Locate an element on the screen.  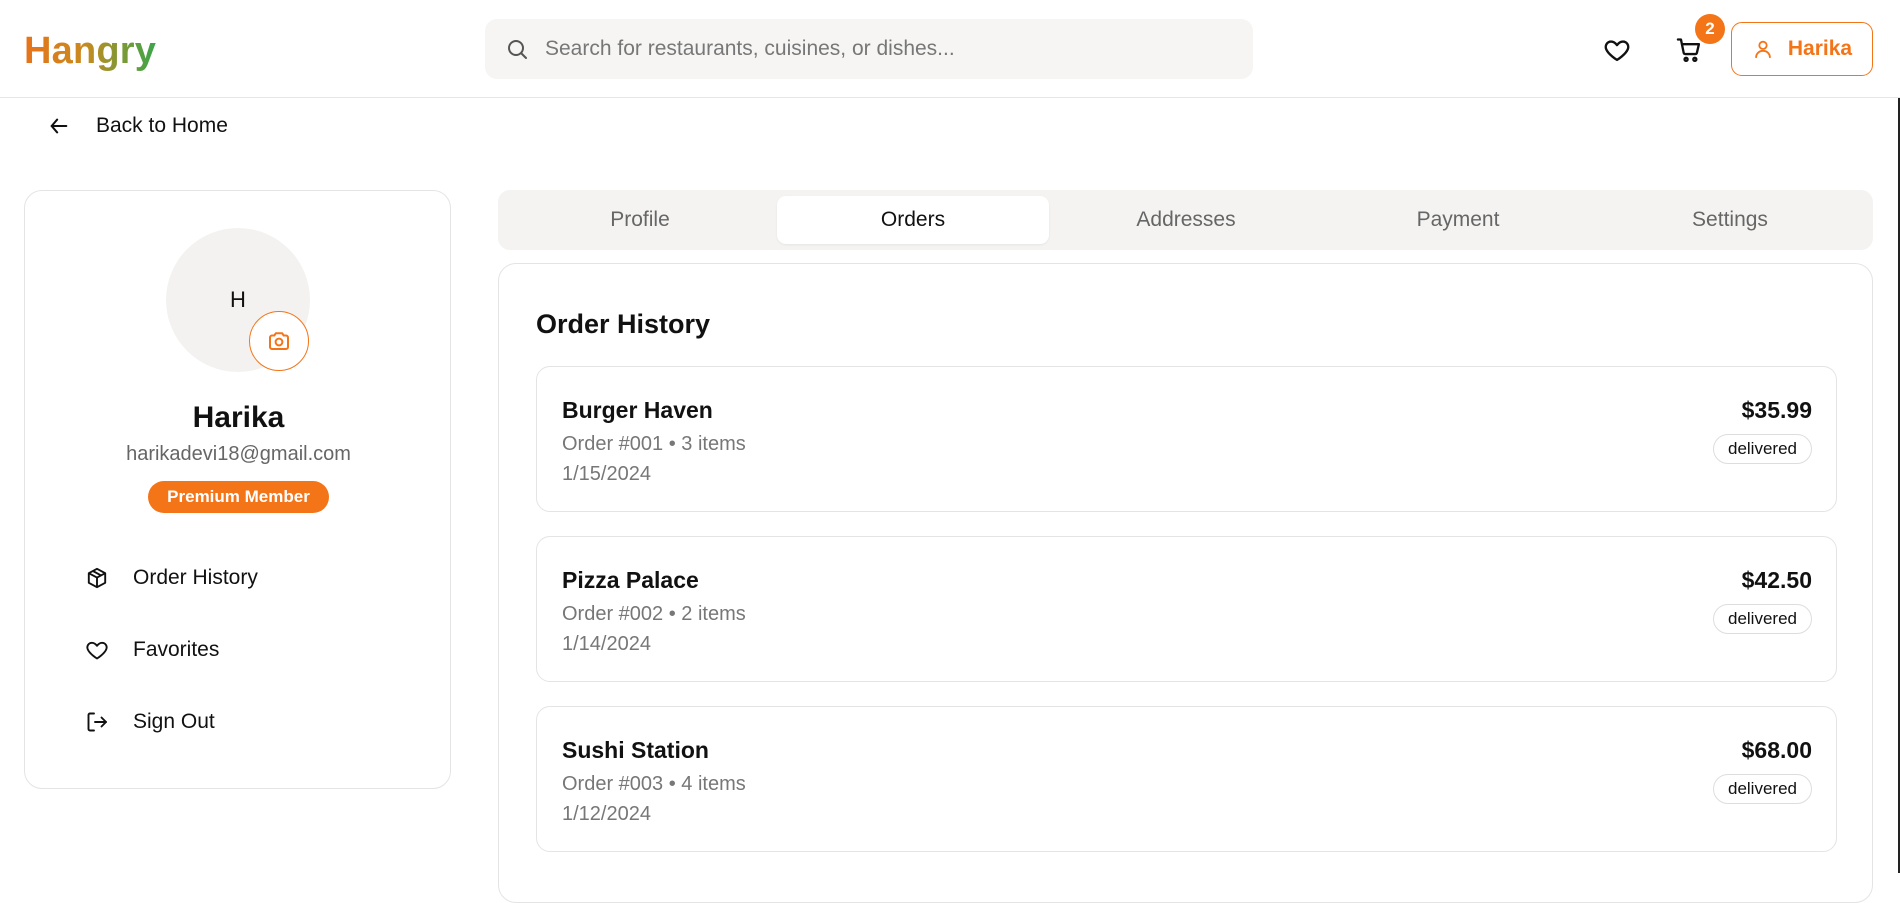
search-input is located at coordinates (890, 49).